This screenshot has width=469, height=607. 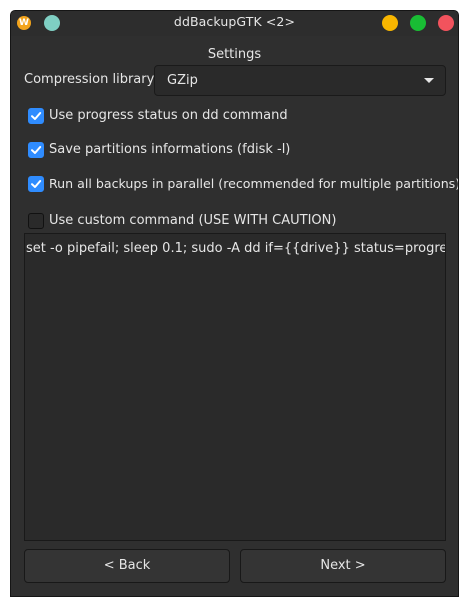 What do you see at coordinates (429, 80) in the screenshot?
I see `dropdown-arrow-icon` at bounding box center [429, 80].